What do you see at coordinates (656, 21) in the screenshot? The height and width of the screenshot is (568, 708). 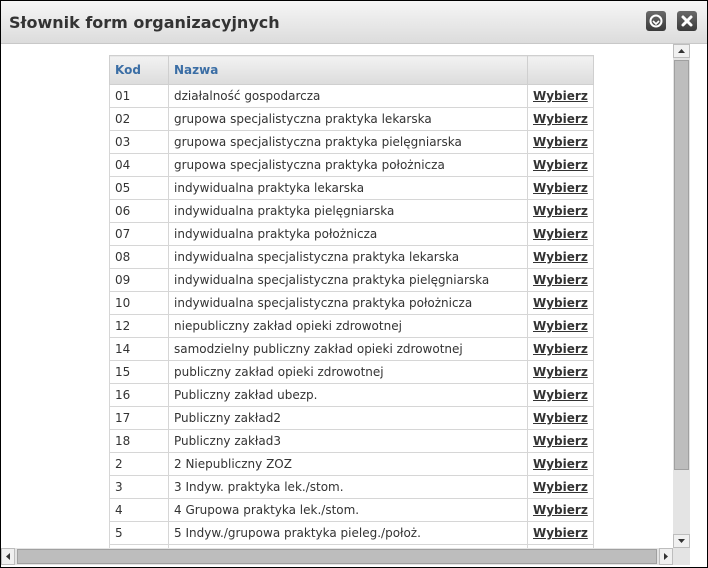 I see `minimize-button` at bounding box center [656, 21].